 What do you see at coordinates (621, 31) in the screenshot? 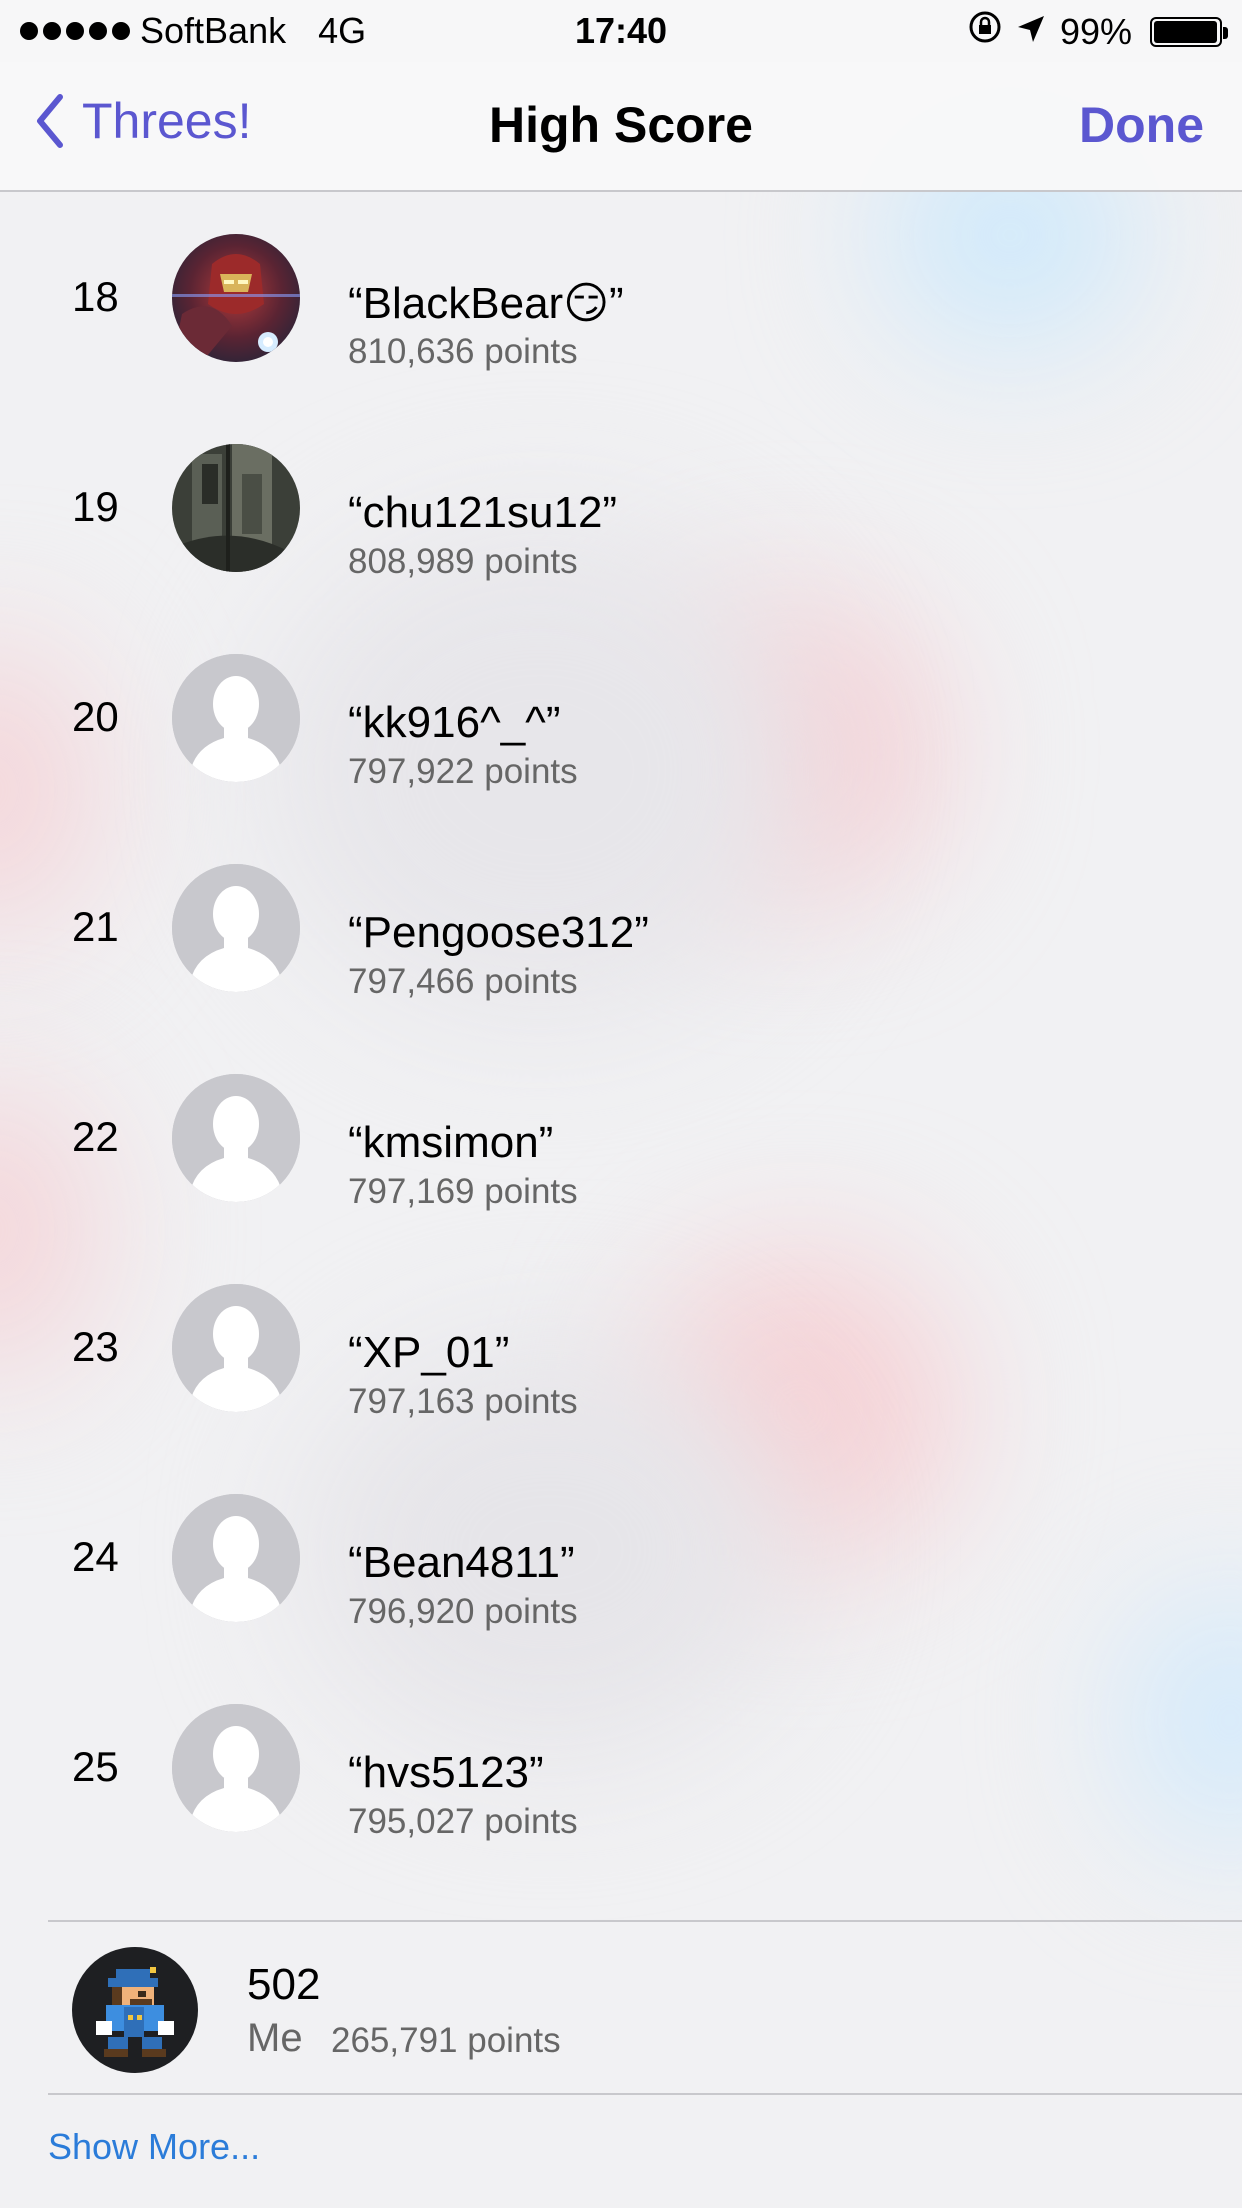
I see `status-bar: SoftBank 4G 17:40 99%` at bounding box center [621, 31].